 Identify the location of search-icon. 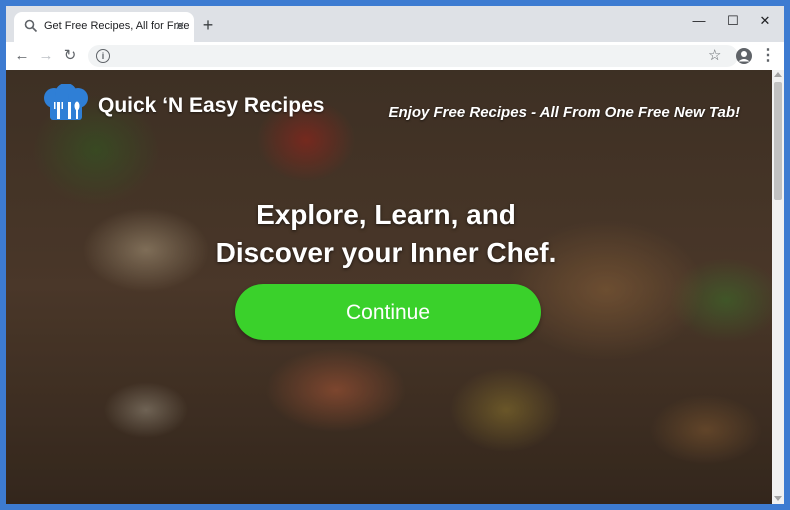
(31, 26).